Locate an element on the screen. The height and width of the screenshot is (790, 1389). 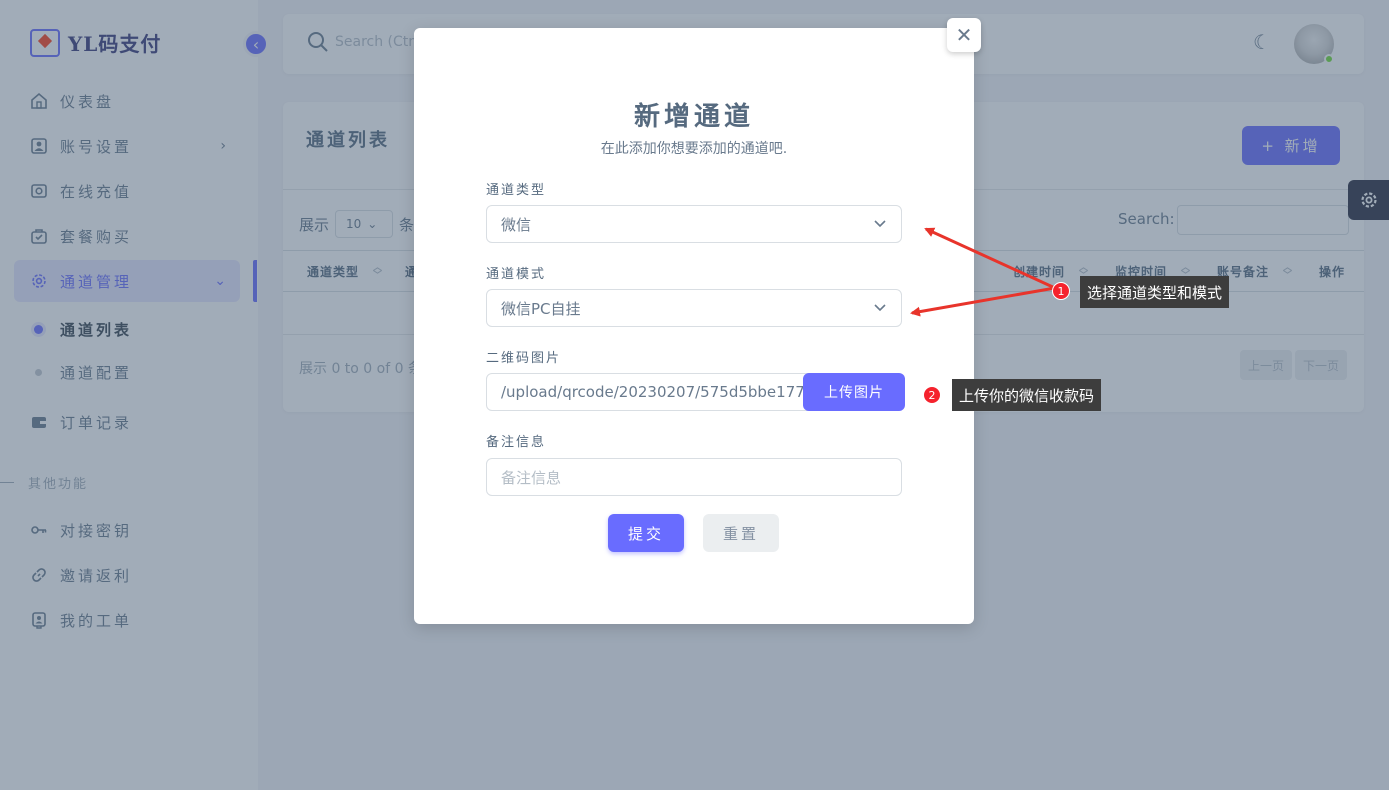
remark-input: 备注信息 is located at coordinates (694, 477).